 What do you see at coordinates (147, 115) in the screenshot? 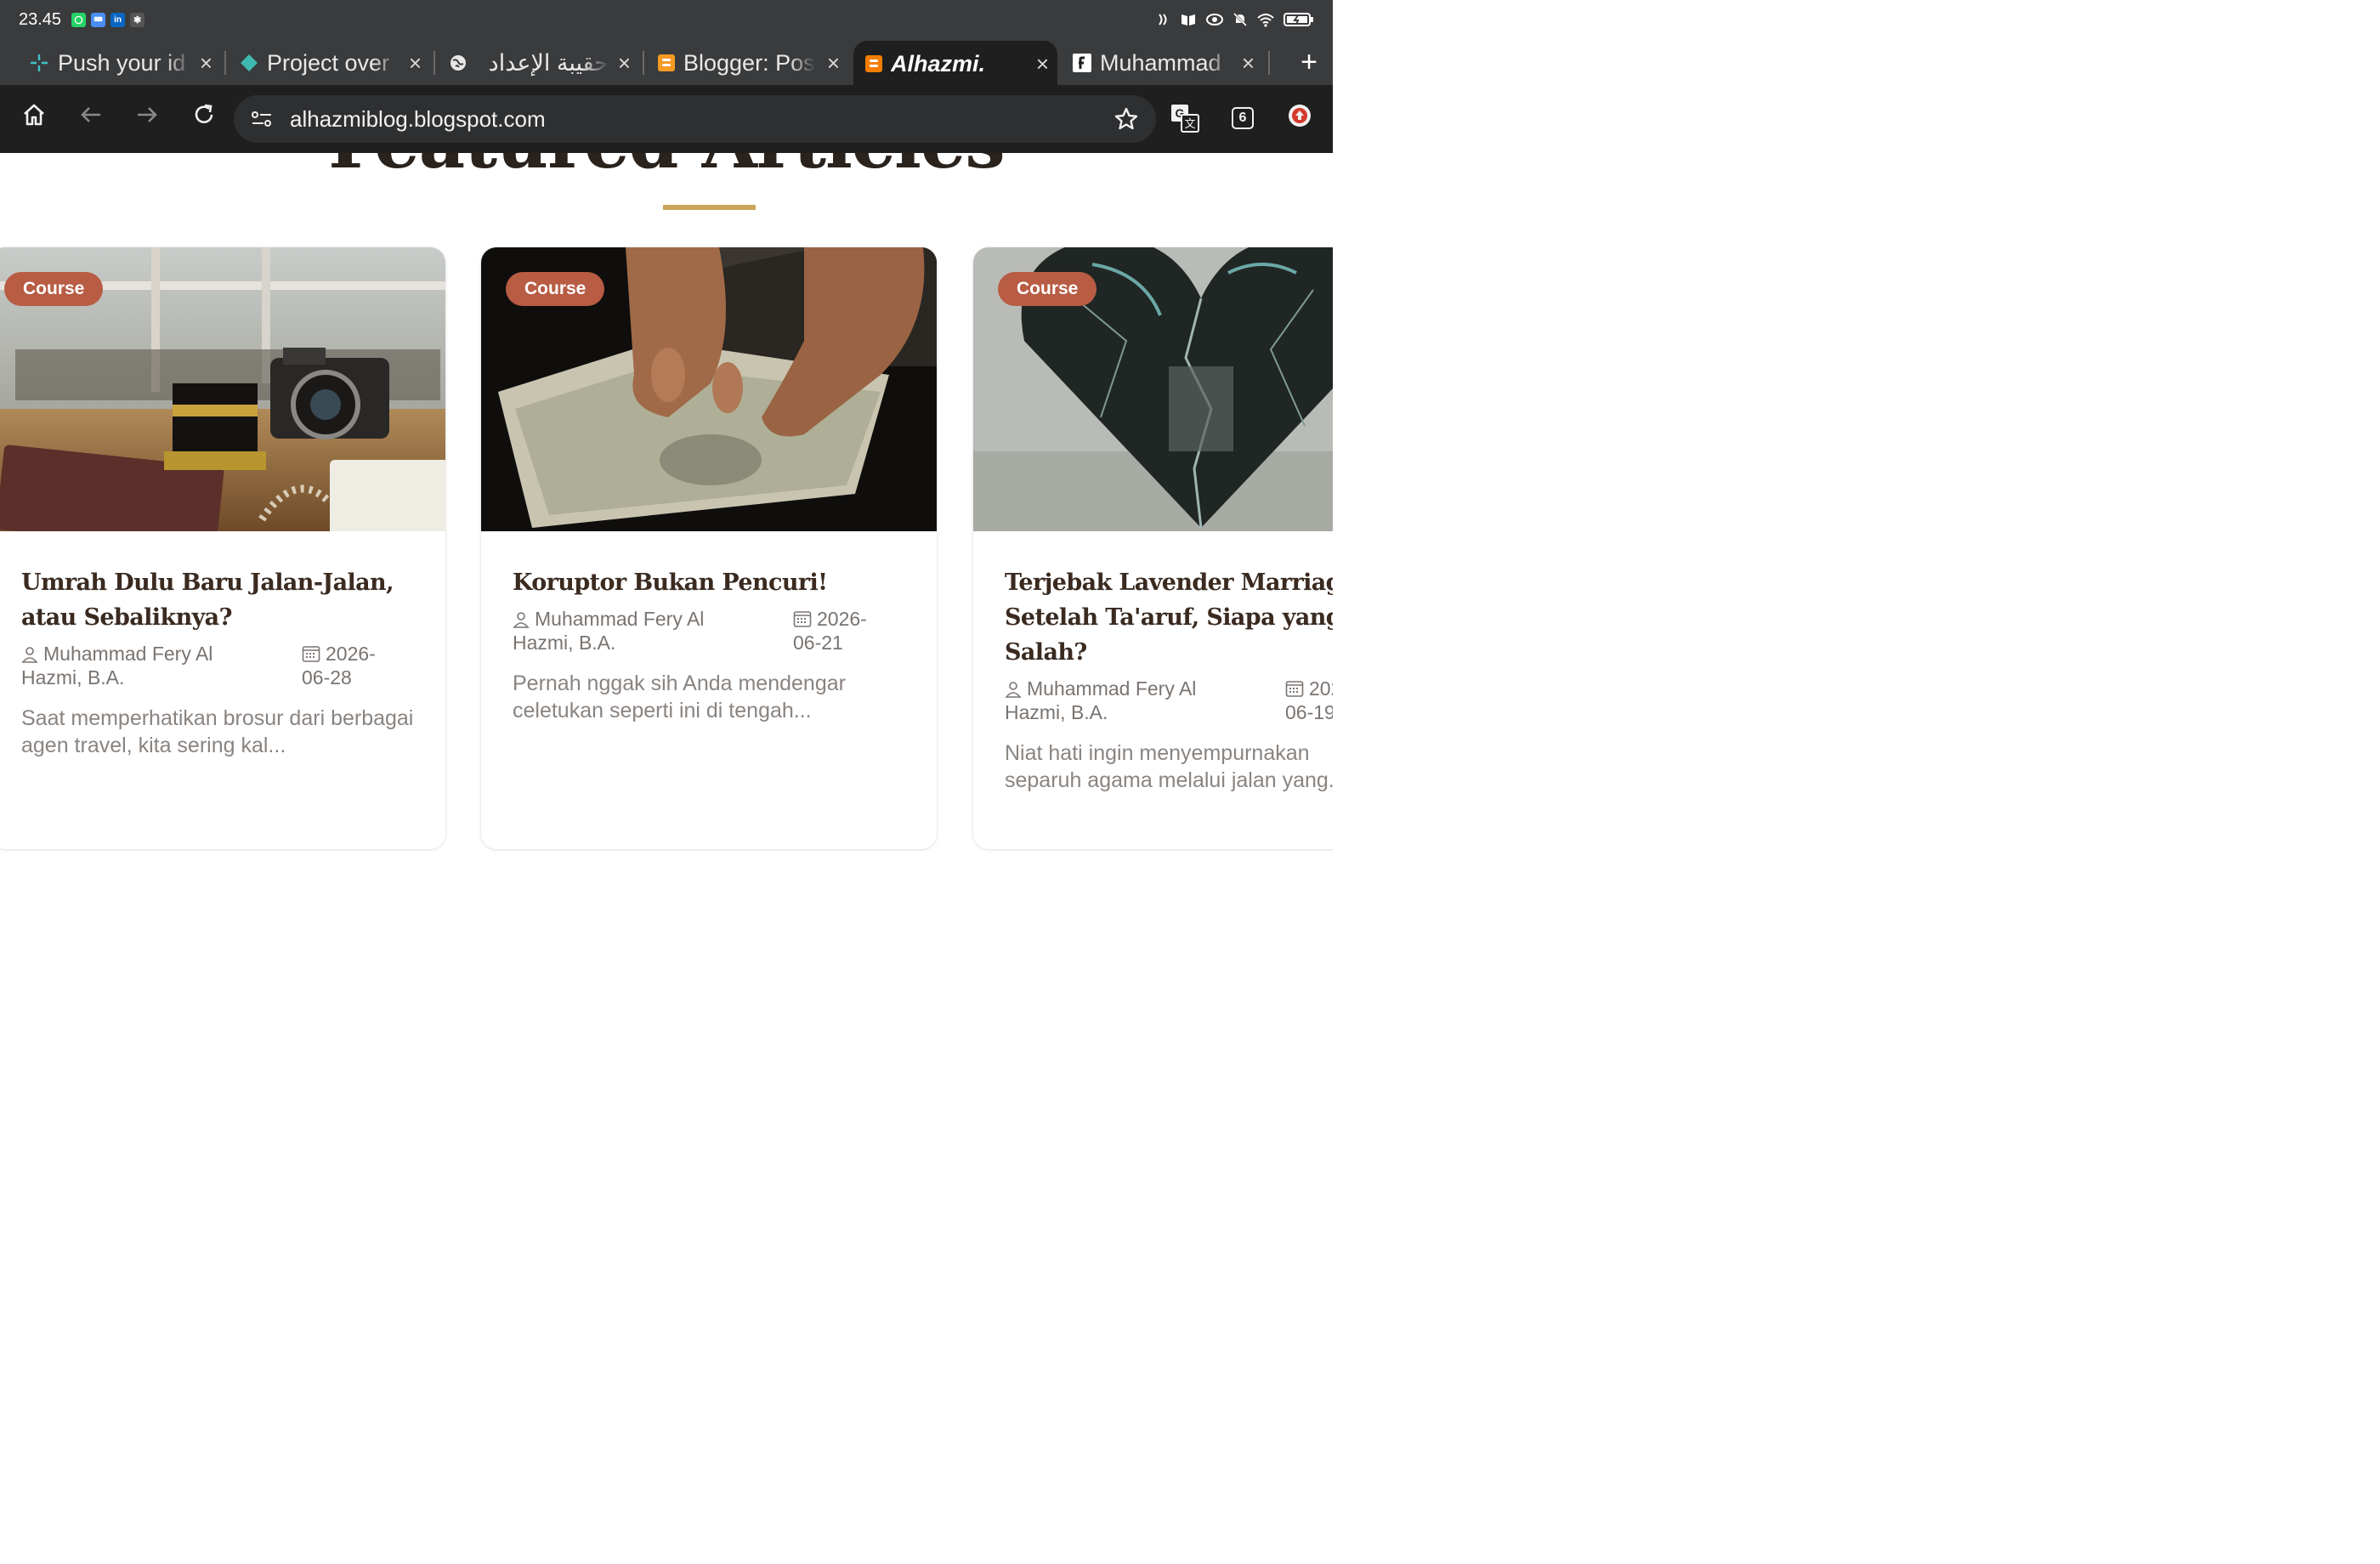
I see `forward-arrow-icon` at bounding box center [147, 115].